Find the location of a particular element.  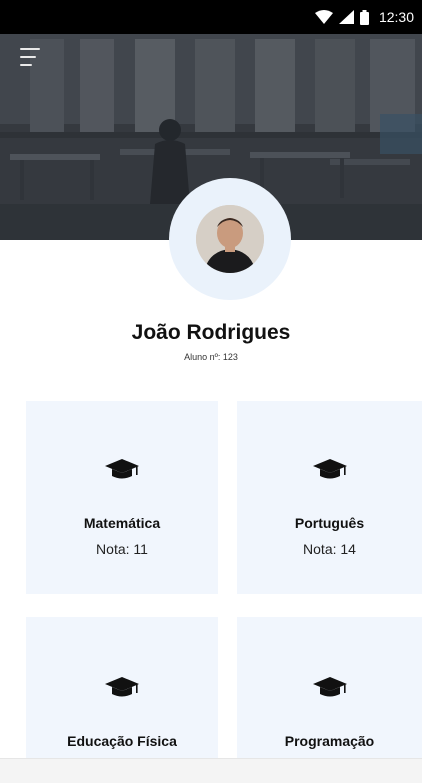

subject-name: Educação Física is located at coordinates (122, 741).